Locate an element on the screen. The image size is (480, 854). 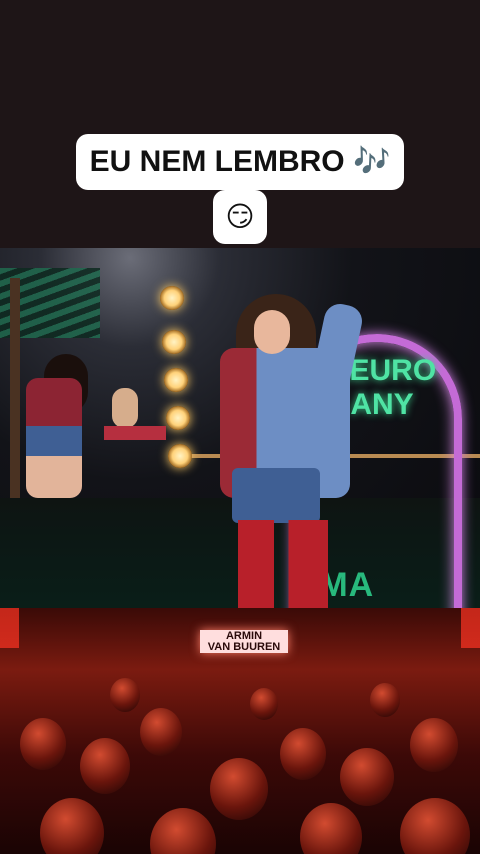
caption-text: EU NEM LEMBRO 🎶 is located at coordinates (240, 162).